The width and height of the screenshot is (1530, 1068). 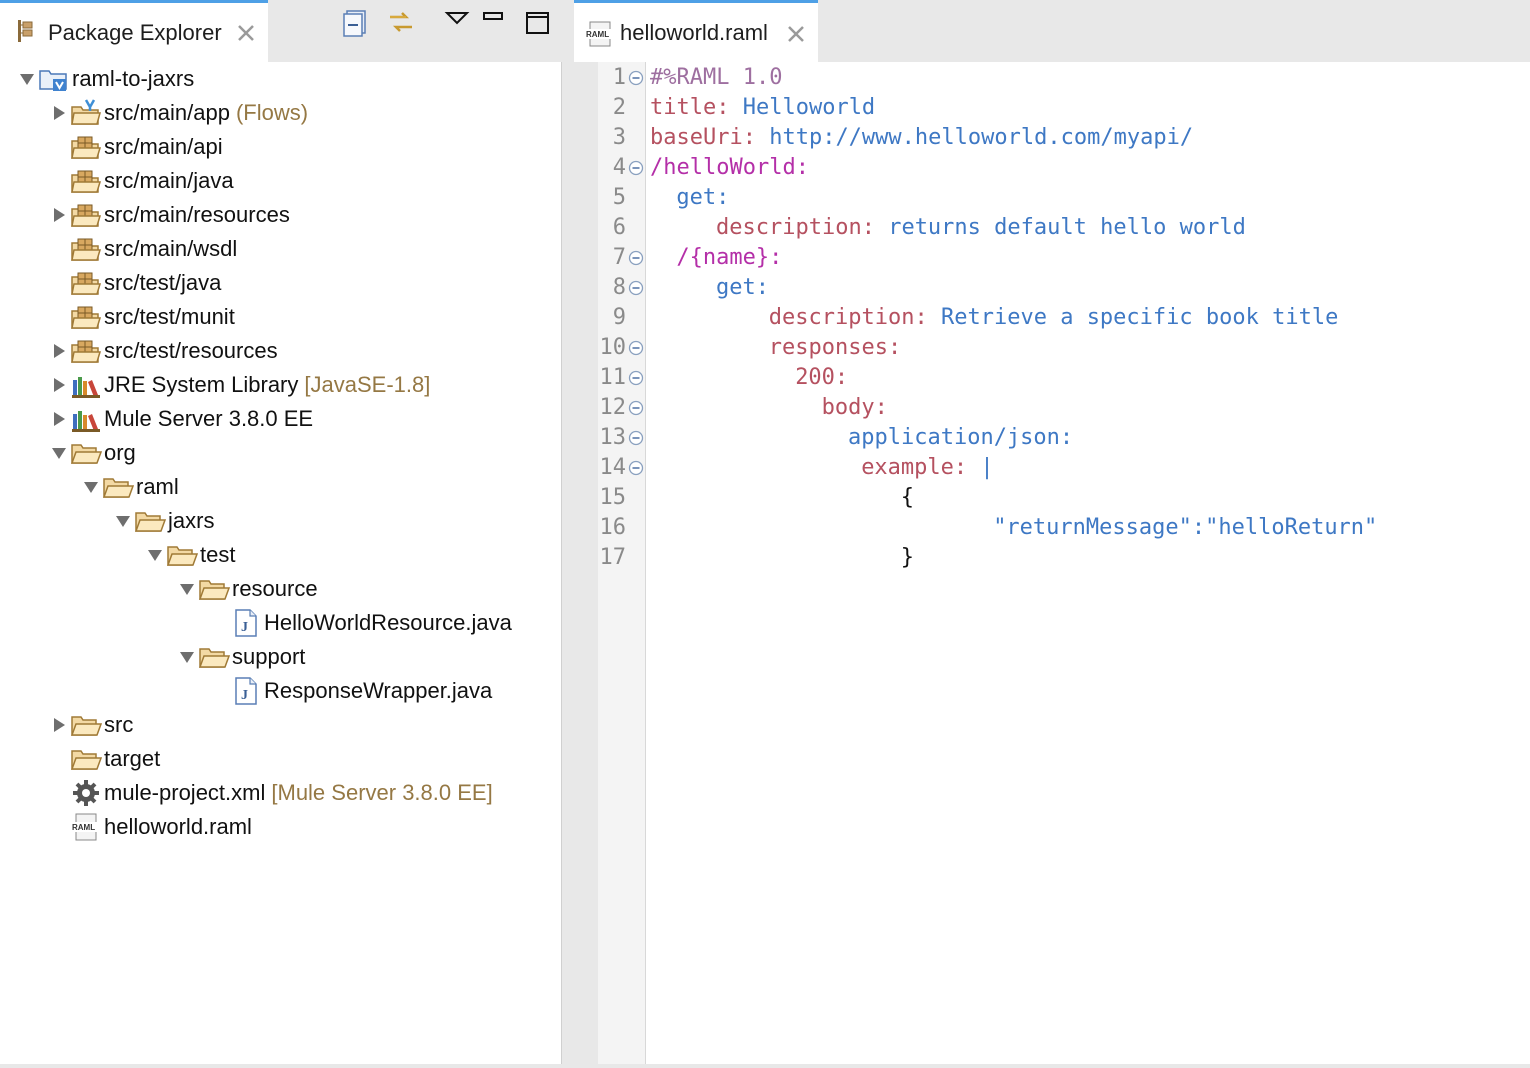 What do you see at coordinates (86, 113) in the screenshot?
I see `flows-folder-icon` at bounding box center [86, 113].